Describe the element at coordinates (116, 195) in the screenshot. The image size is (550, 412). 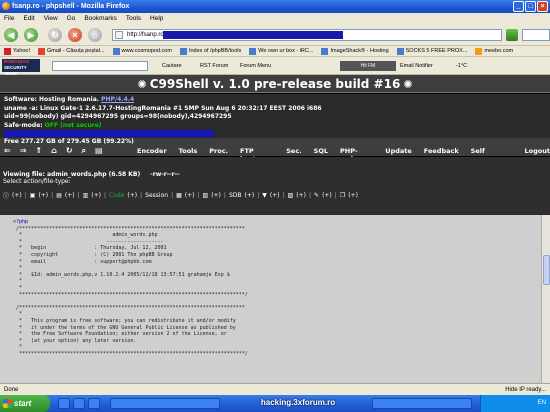
I see `action-code: Code` at that location.